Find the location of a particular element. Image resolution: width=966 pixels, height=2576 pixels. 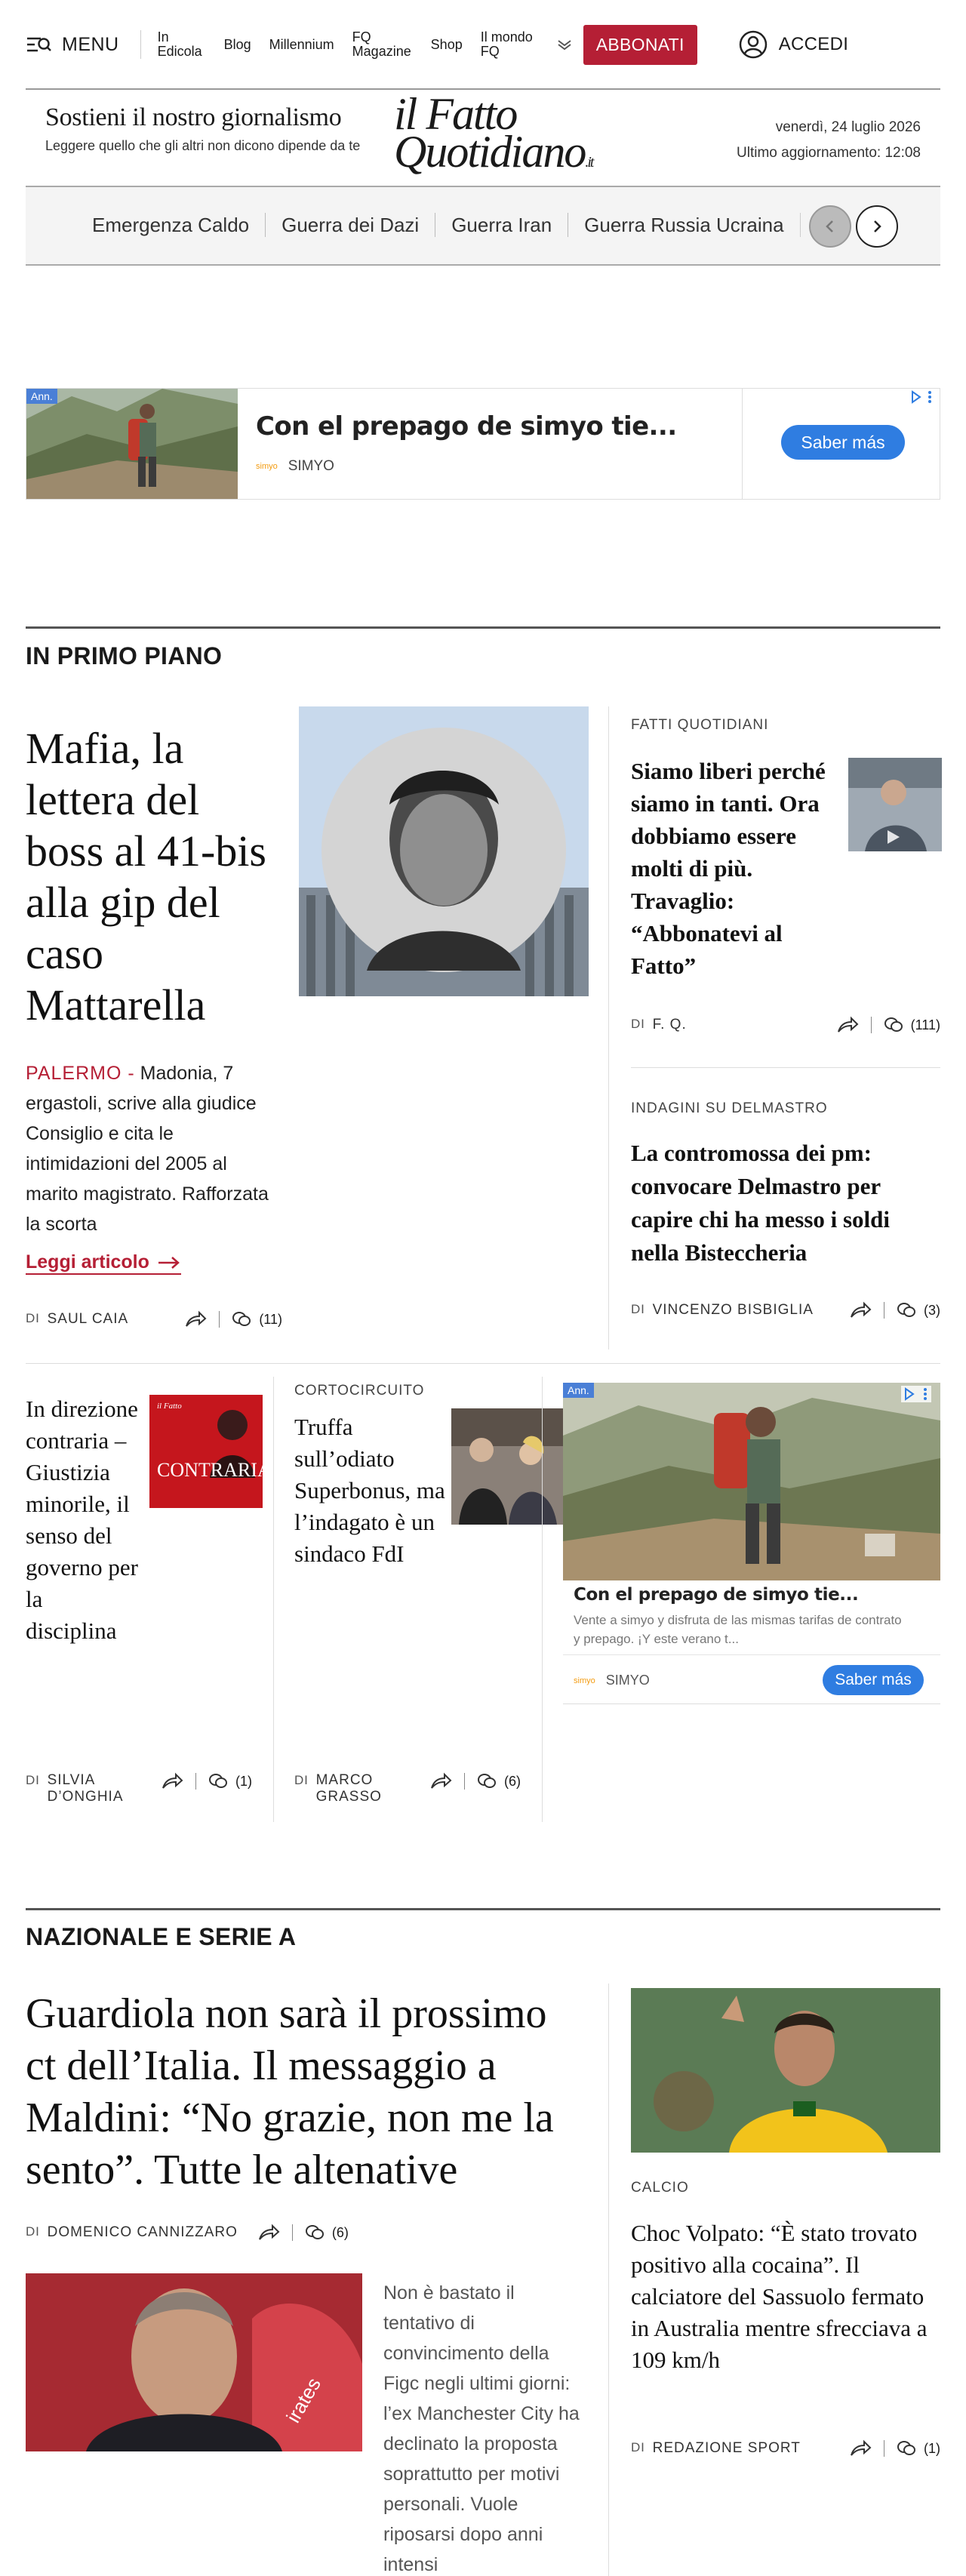

author-link: SAUL CAIA is located at coordinates (88, 1319).